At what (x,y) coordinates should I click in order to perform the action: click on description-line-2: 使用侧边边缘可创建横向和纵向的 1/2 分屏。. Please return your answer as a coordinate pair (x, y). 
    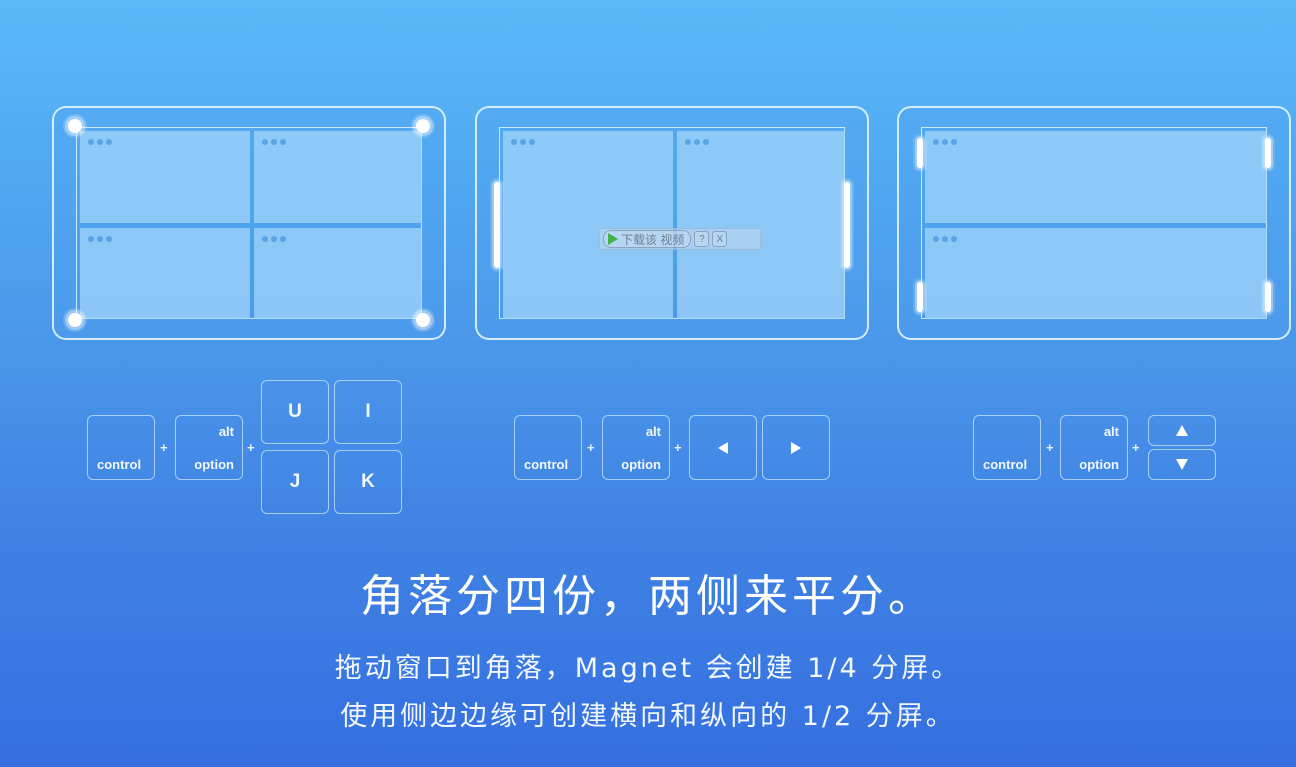
    Looking at the image, I should click on (648, 716).